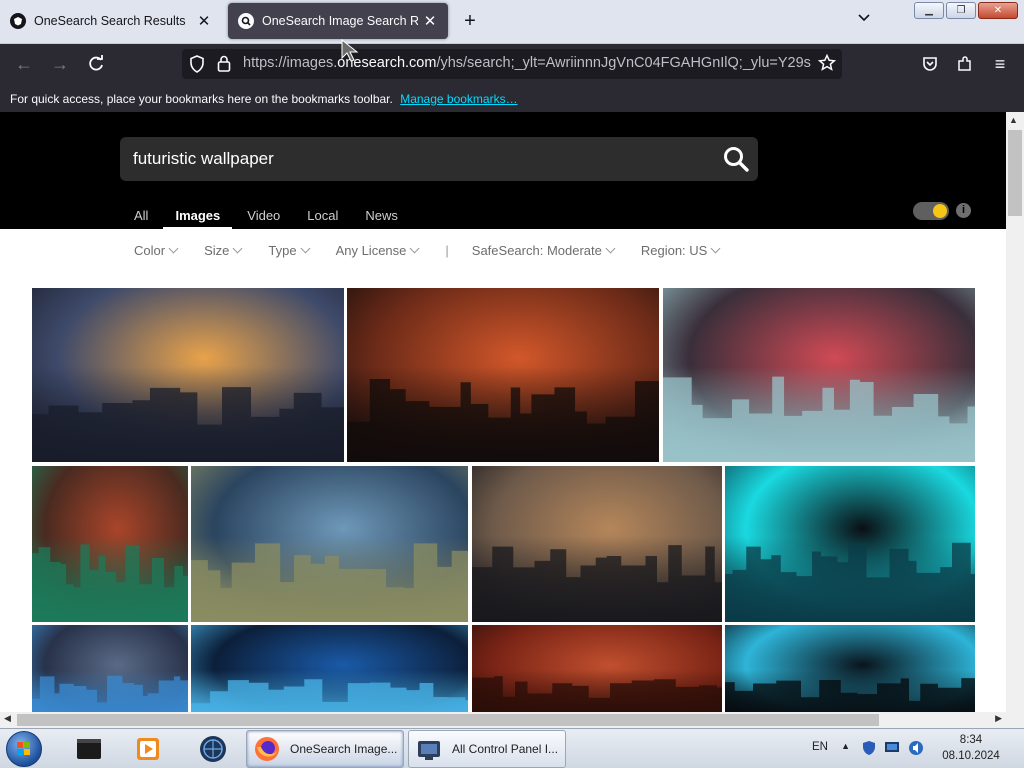 This screenshot has height=768, width=1024. What do you see at coordinates (940, 211) in the screenshot?
I see `toggle-knob` at bounding box center [940, 211].